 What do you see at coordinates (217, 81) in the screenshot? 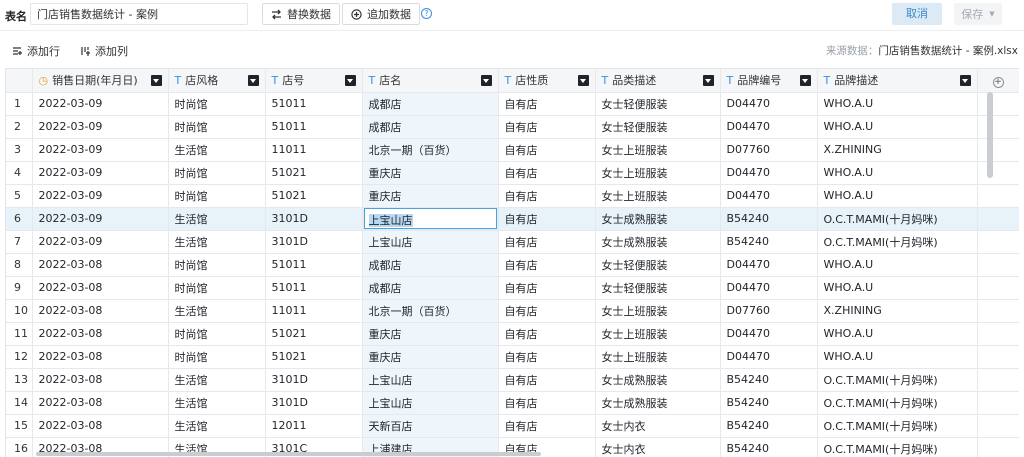
I see `column-header: T 店风格` at bounding box center [217, 81].